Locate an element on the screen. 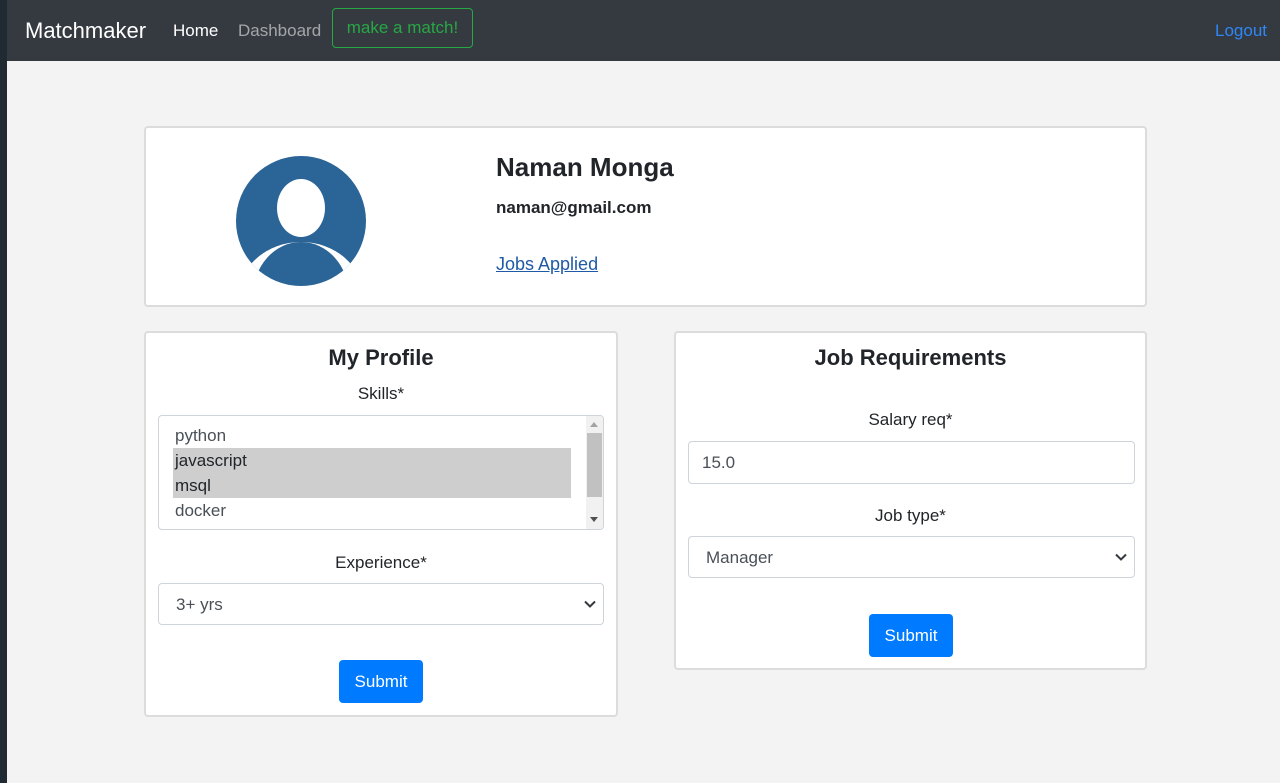 This screenshot has height=783, width=1280. skills-scrollbar is located at coordinates (594, 472).